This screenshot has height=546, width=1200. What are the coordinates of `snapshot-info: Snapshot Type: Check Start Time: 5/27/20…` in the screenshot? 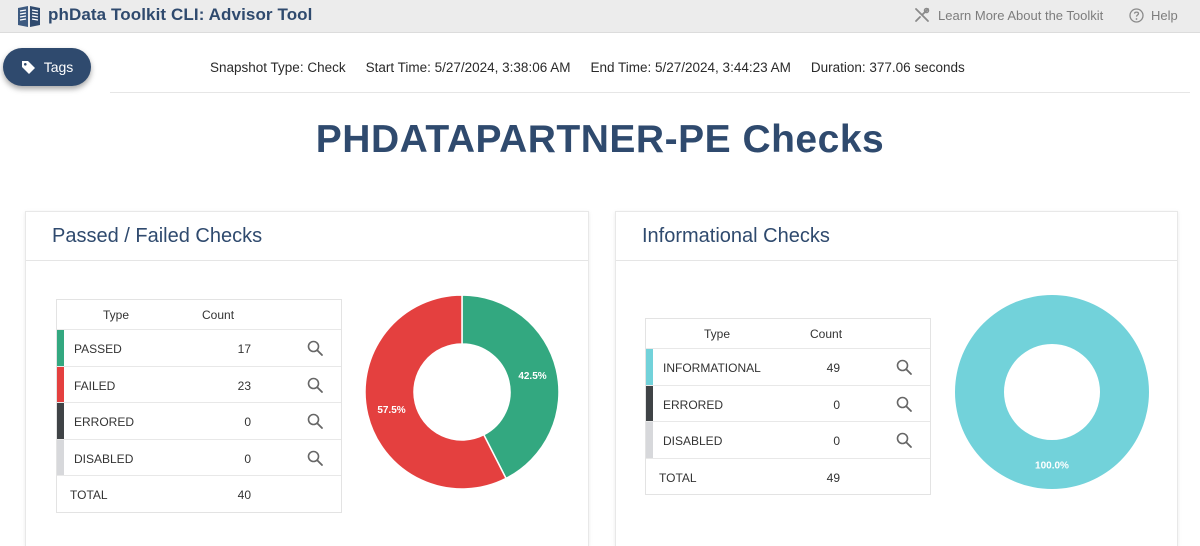 It's located at (587, 69).